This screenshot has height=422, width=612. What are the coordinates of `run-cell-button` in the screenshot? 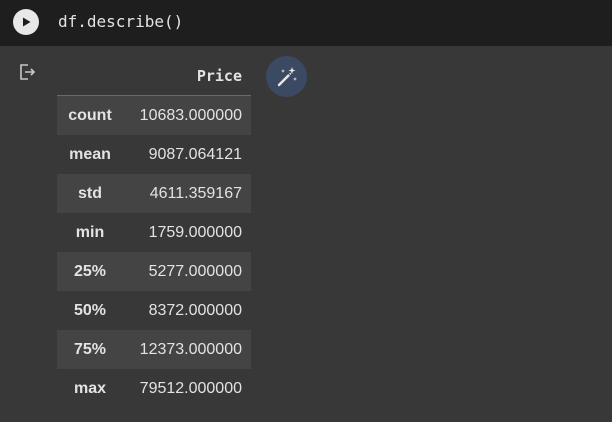 It's located at (26, 22).